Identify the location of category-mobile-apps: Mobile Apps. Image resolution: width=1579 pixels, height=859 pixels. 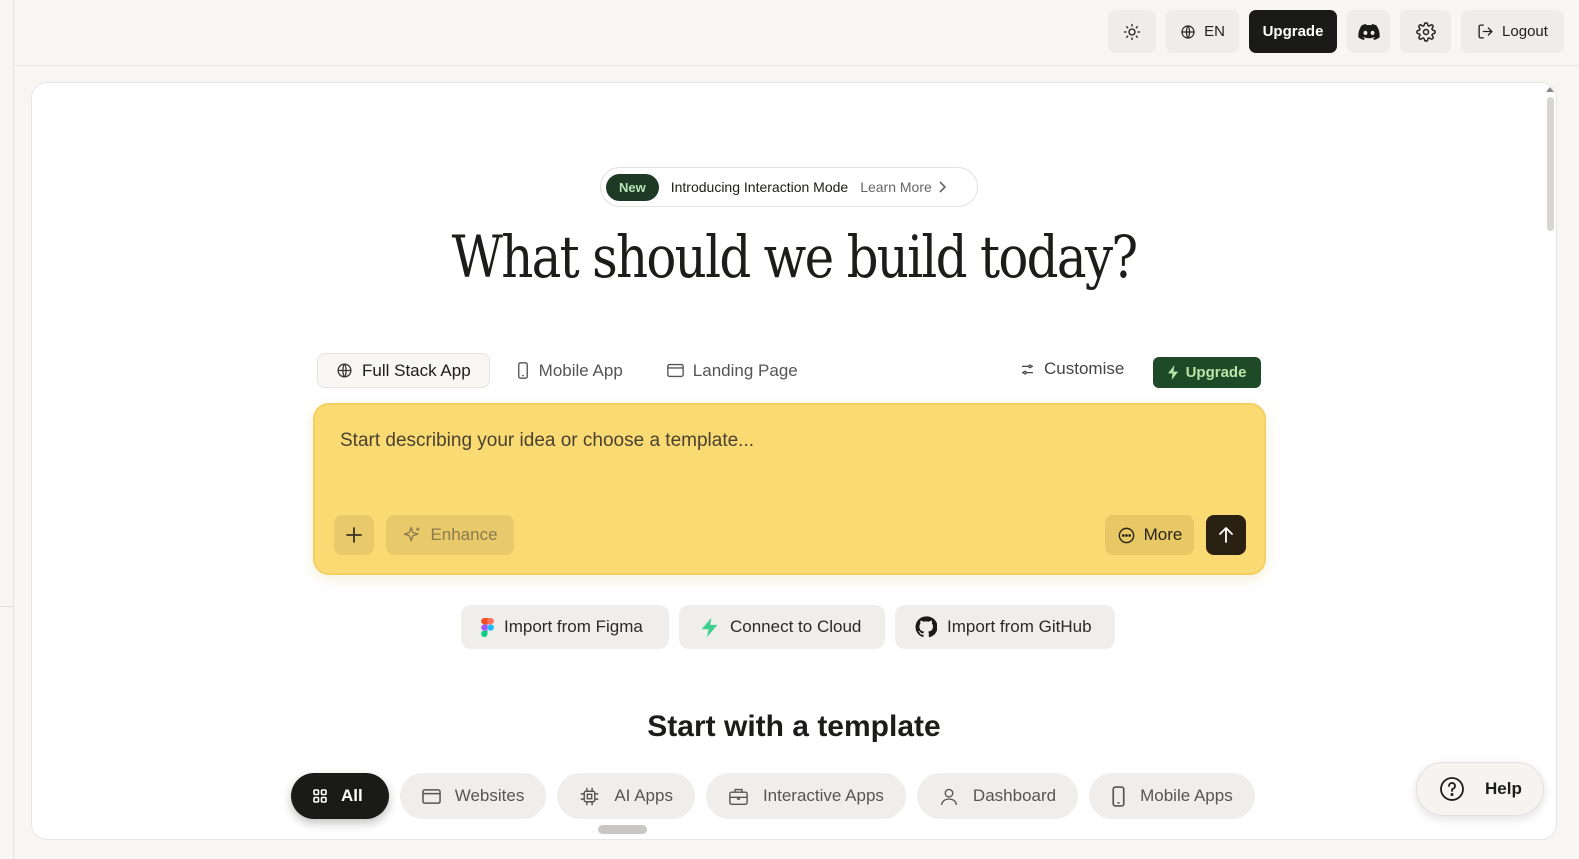
(1172, 796).